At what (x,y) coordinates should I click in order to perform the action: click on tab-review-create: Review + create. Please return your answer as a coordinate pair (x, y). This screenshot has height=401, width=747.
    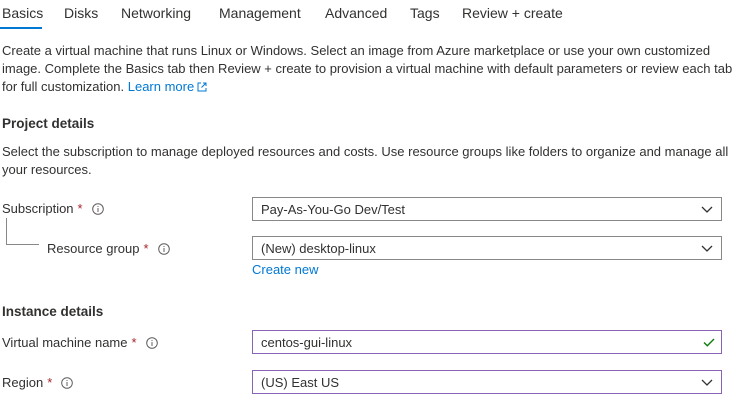
    Looking at the image, I should click on (512, 13).